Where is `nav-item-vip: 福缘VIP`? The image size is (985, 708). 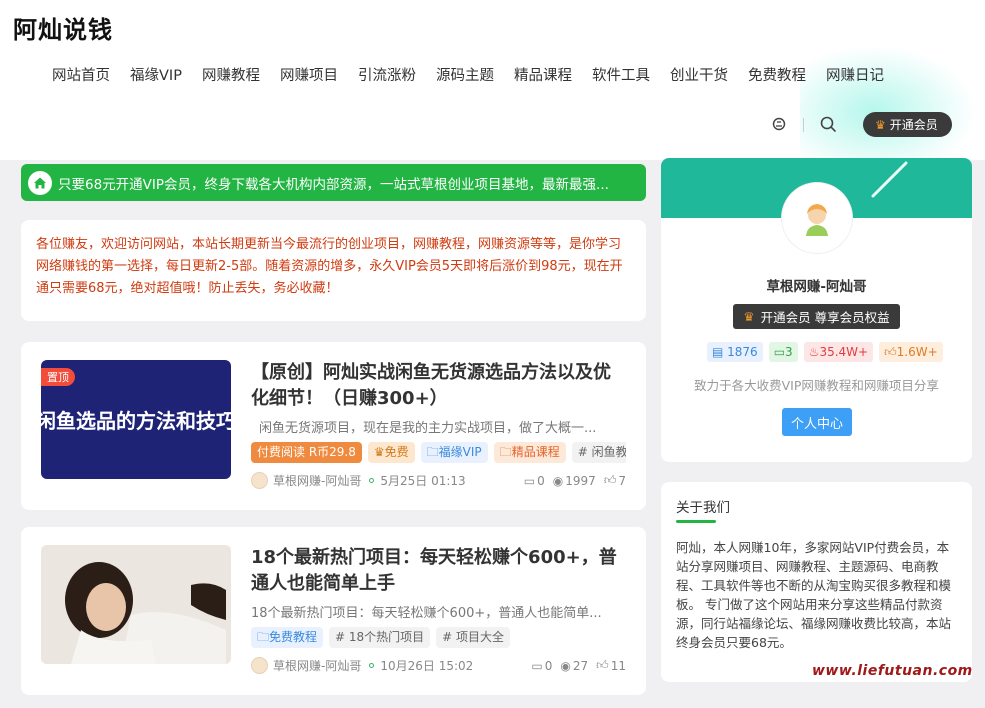 nav-item-vip: 福缘VIP is located at coordinates (156, 74).